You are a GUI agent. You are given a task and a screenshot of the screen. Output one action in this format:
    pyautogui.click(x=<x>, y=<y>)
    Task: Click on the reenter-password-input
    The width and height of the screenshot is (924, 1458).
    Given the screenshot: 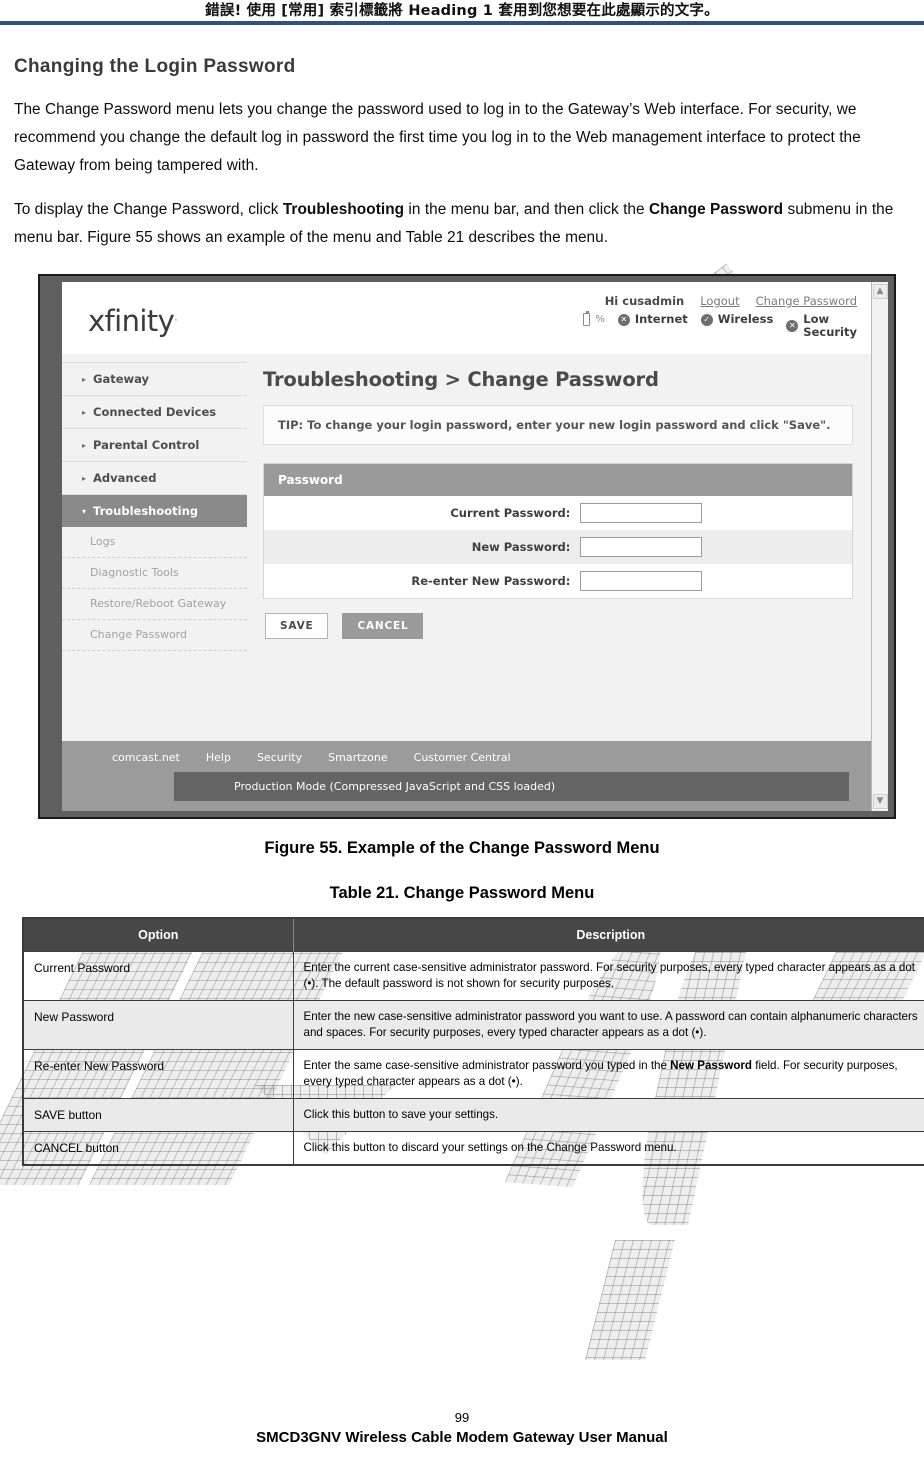 What is the action you would take?
    pyautogui.click(x=641, y=581)
    